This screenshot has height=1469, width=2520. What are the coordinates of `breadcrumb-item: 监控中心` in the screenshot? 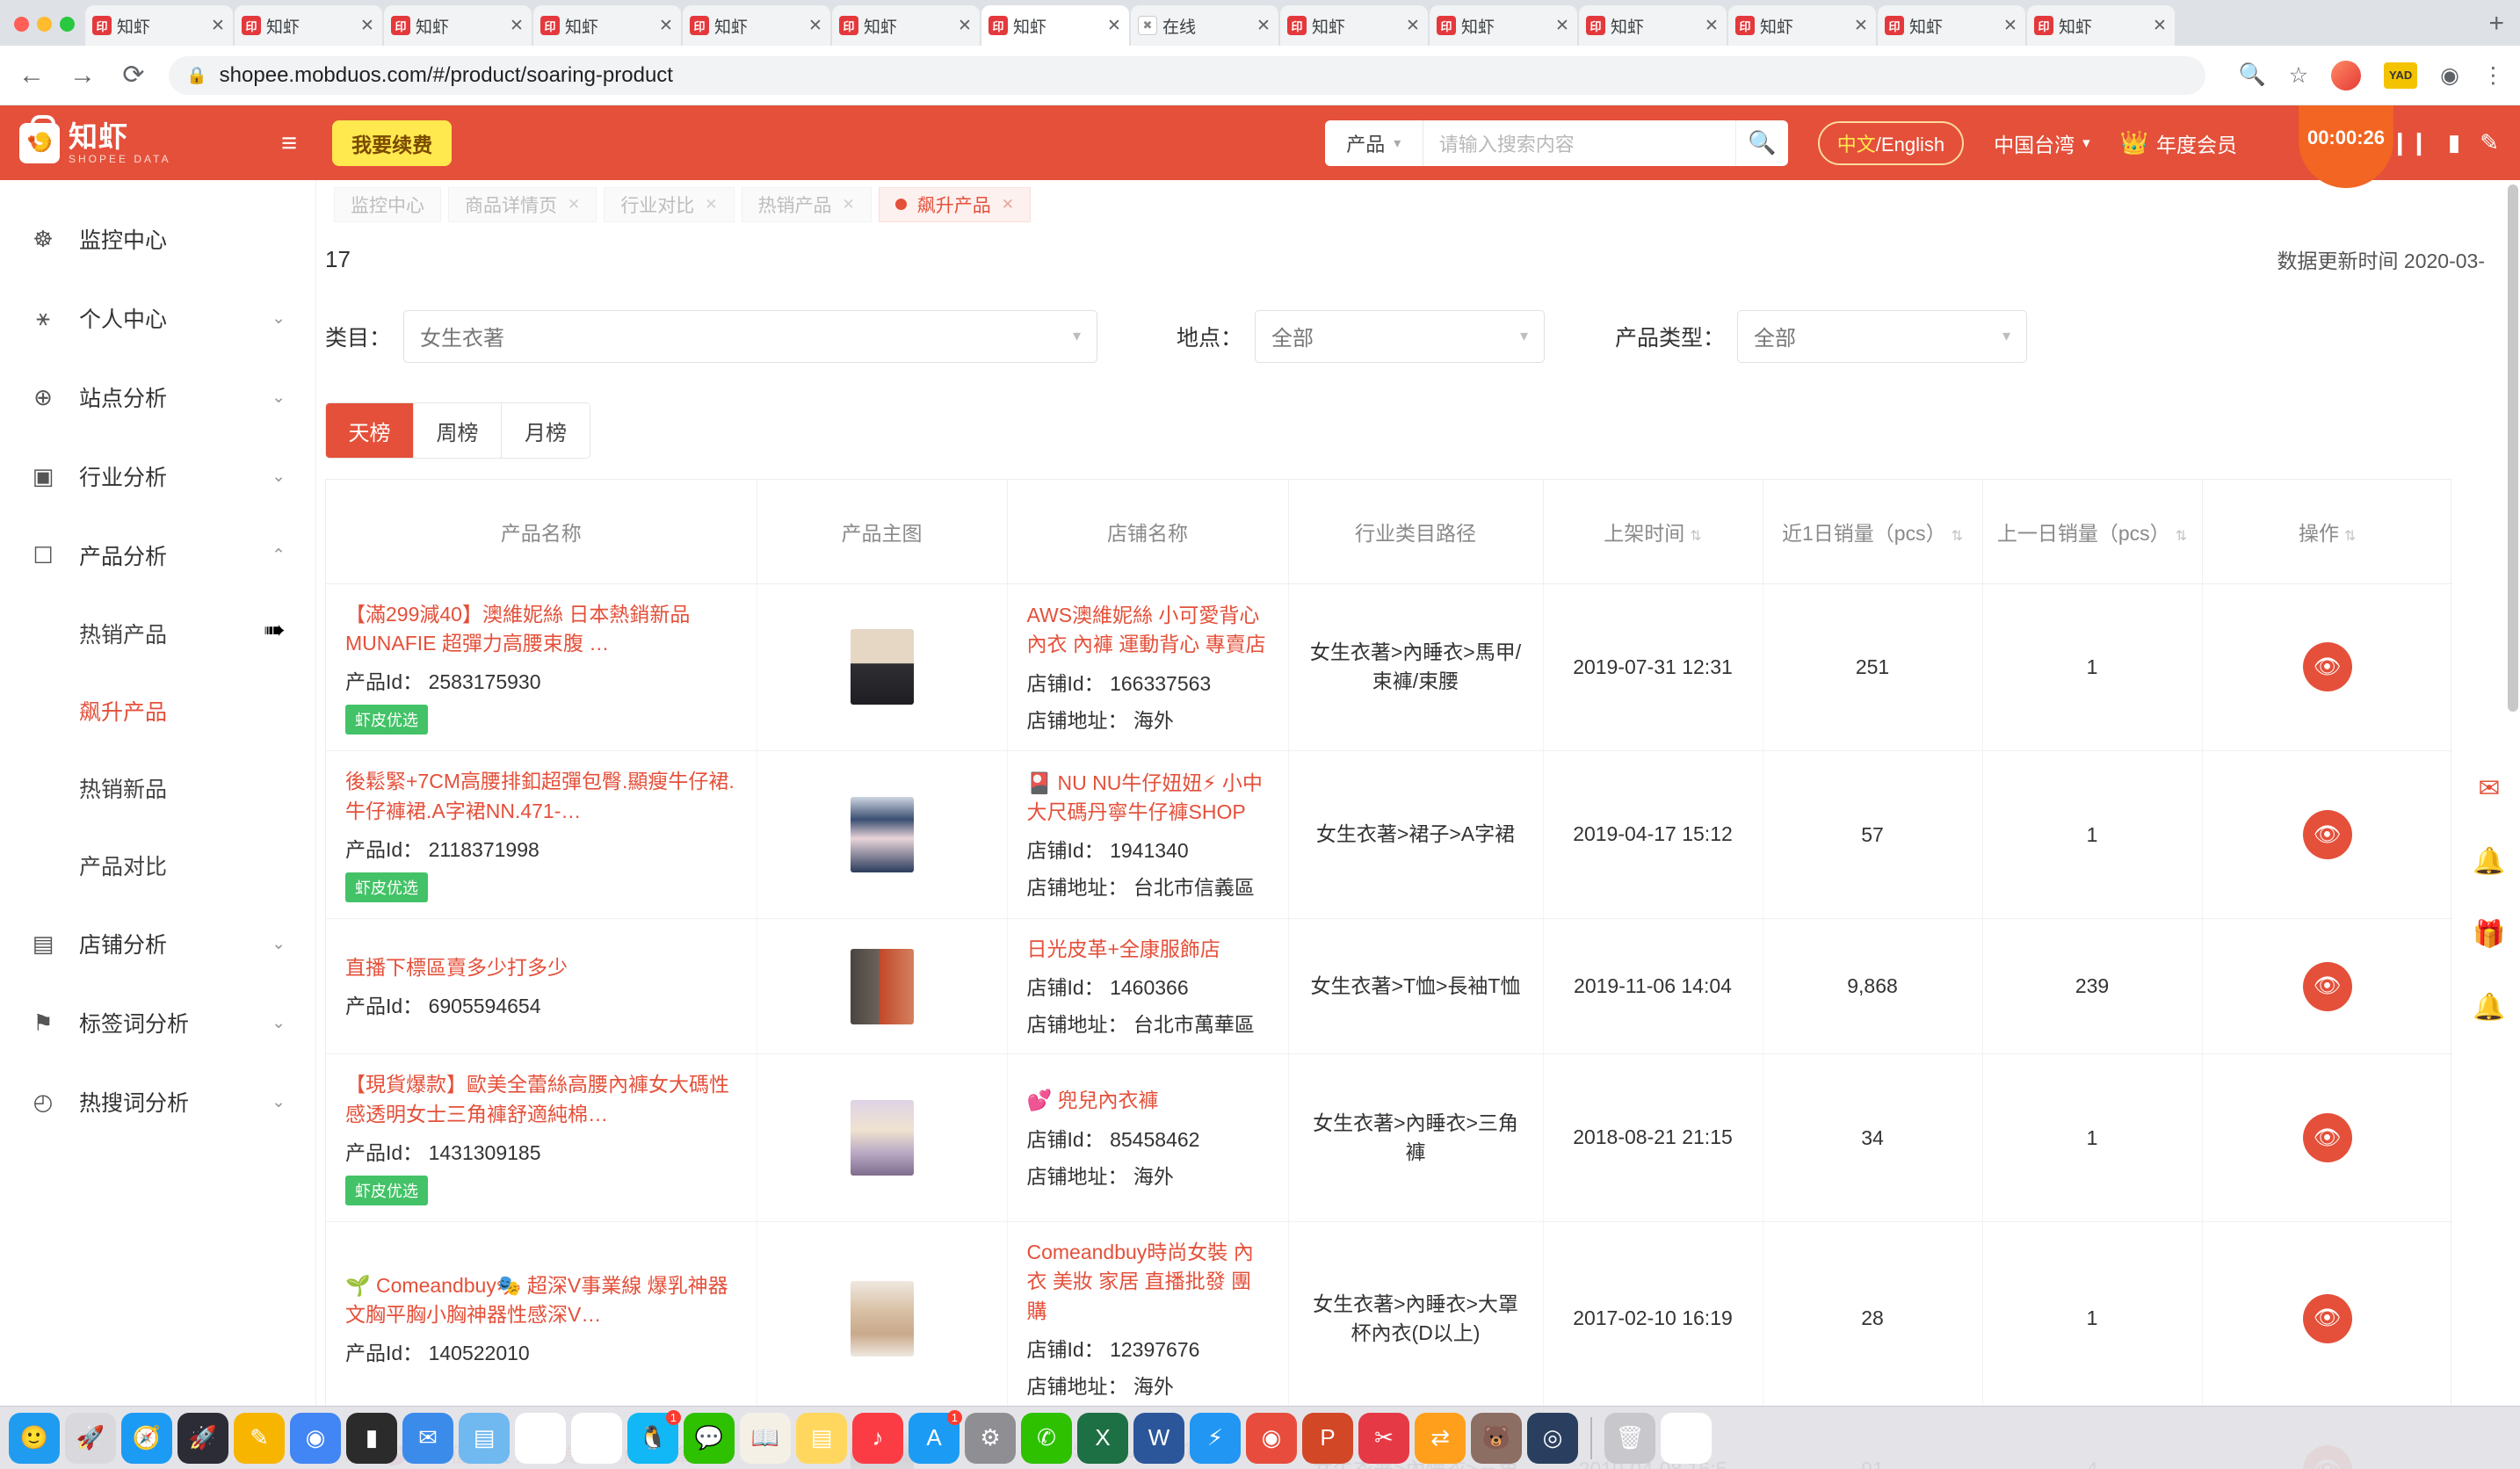 It's located at (387, 204).